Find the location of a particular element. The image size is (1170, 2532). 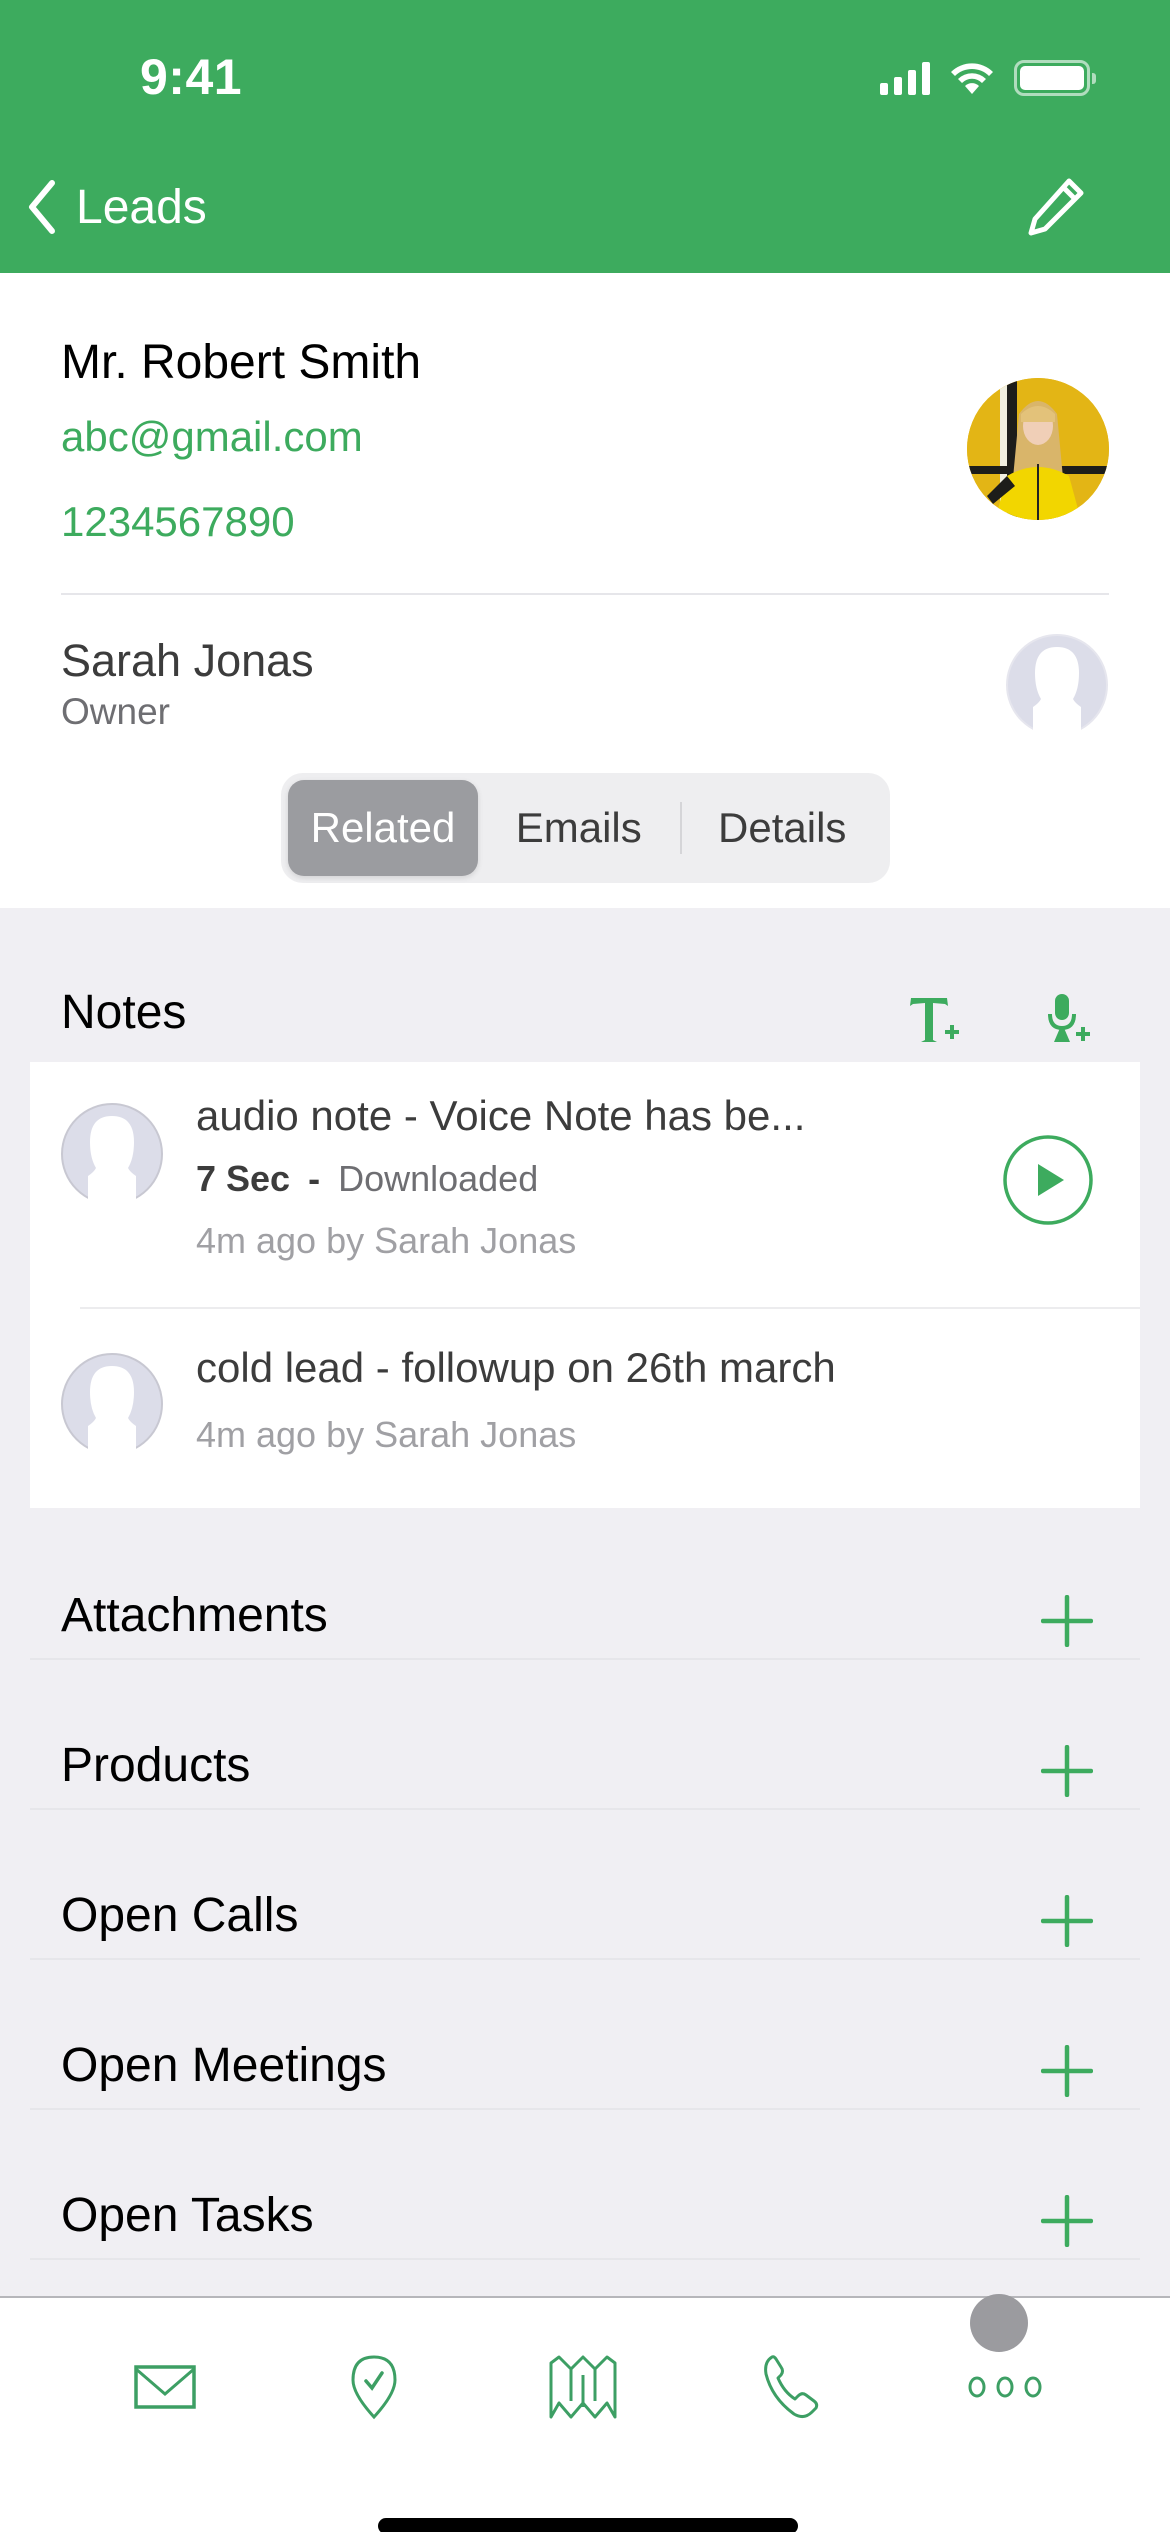

phone-icon is located at coordinates (791, 2387).